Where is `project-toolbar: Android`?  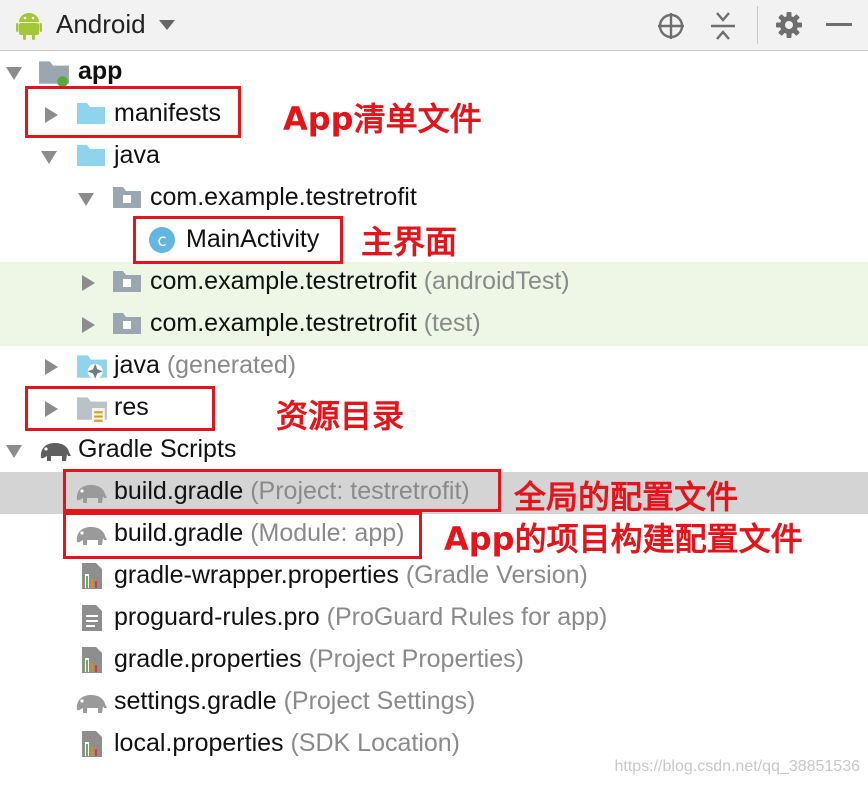
project-toolbar: Android is located at coordinates (434, 25).